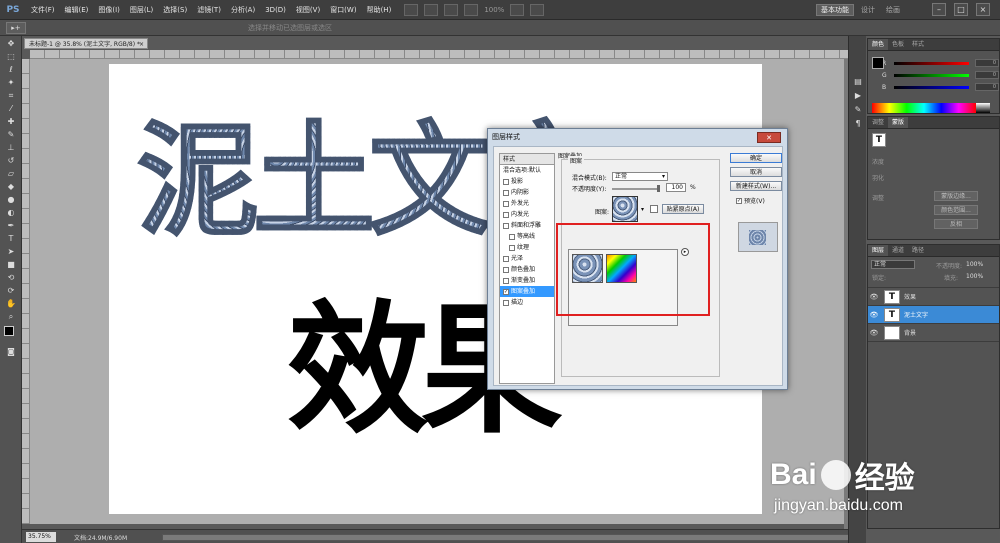 The width and height of the screenshot is (1000, 543). What do you see at coordinates (517, 9) in the screenshot?
I see `screen-mode-icon` at bounding box center [517, 9].